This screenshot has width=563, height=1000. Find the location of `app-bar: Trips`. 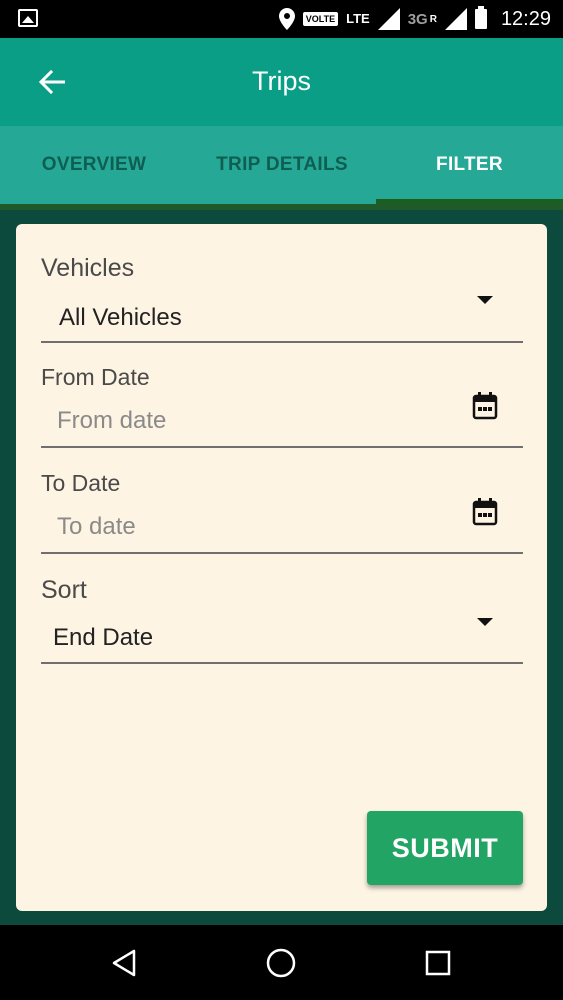

app-bar: Trips is located at coordinates (281, 82).